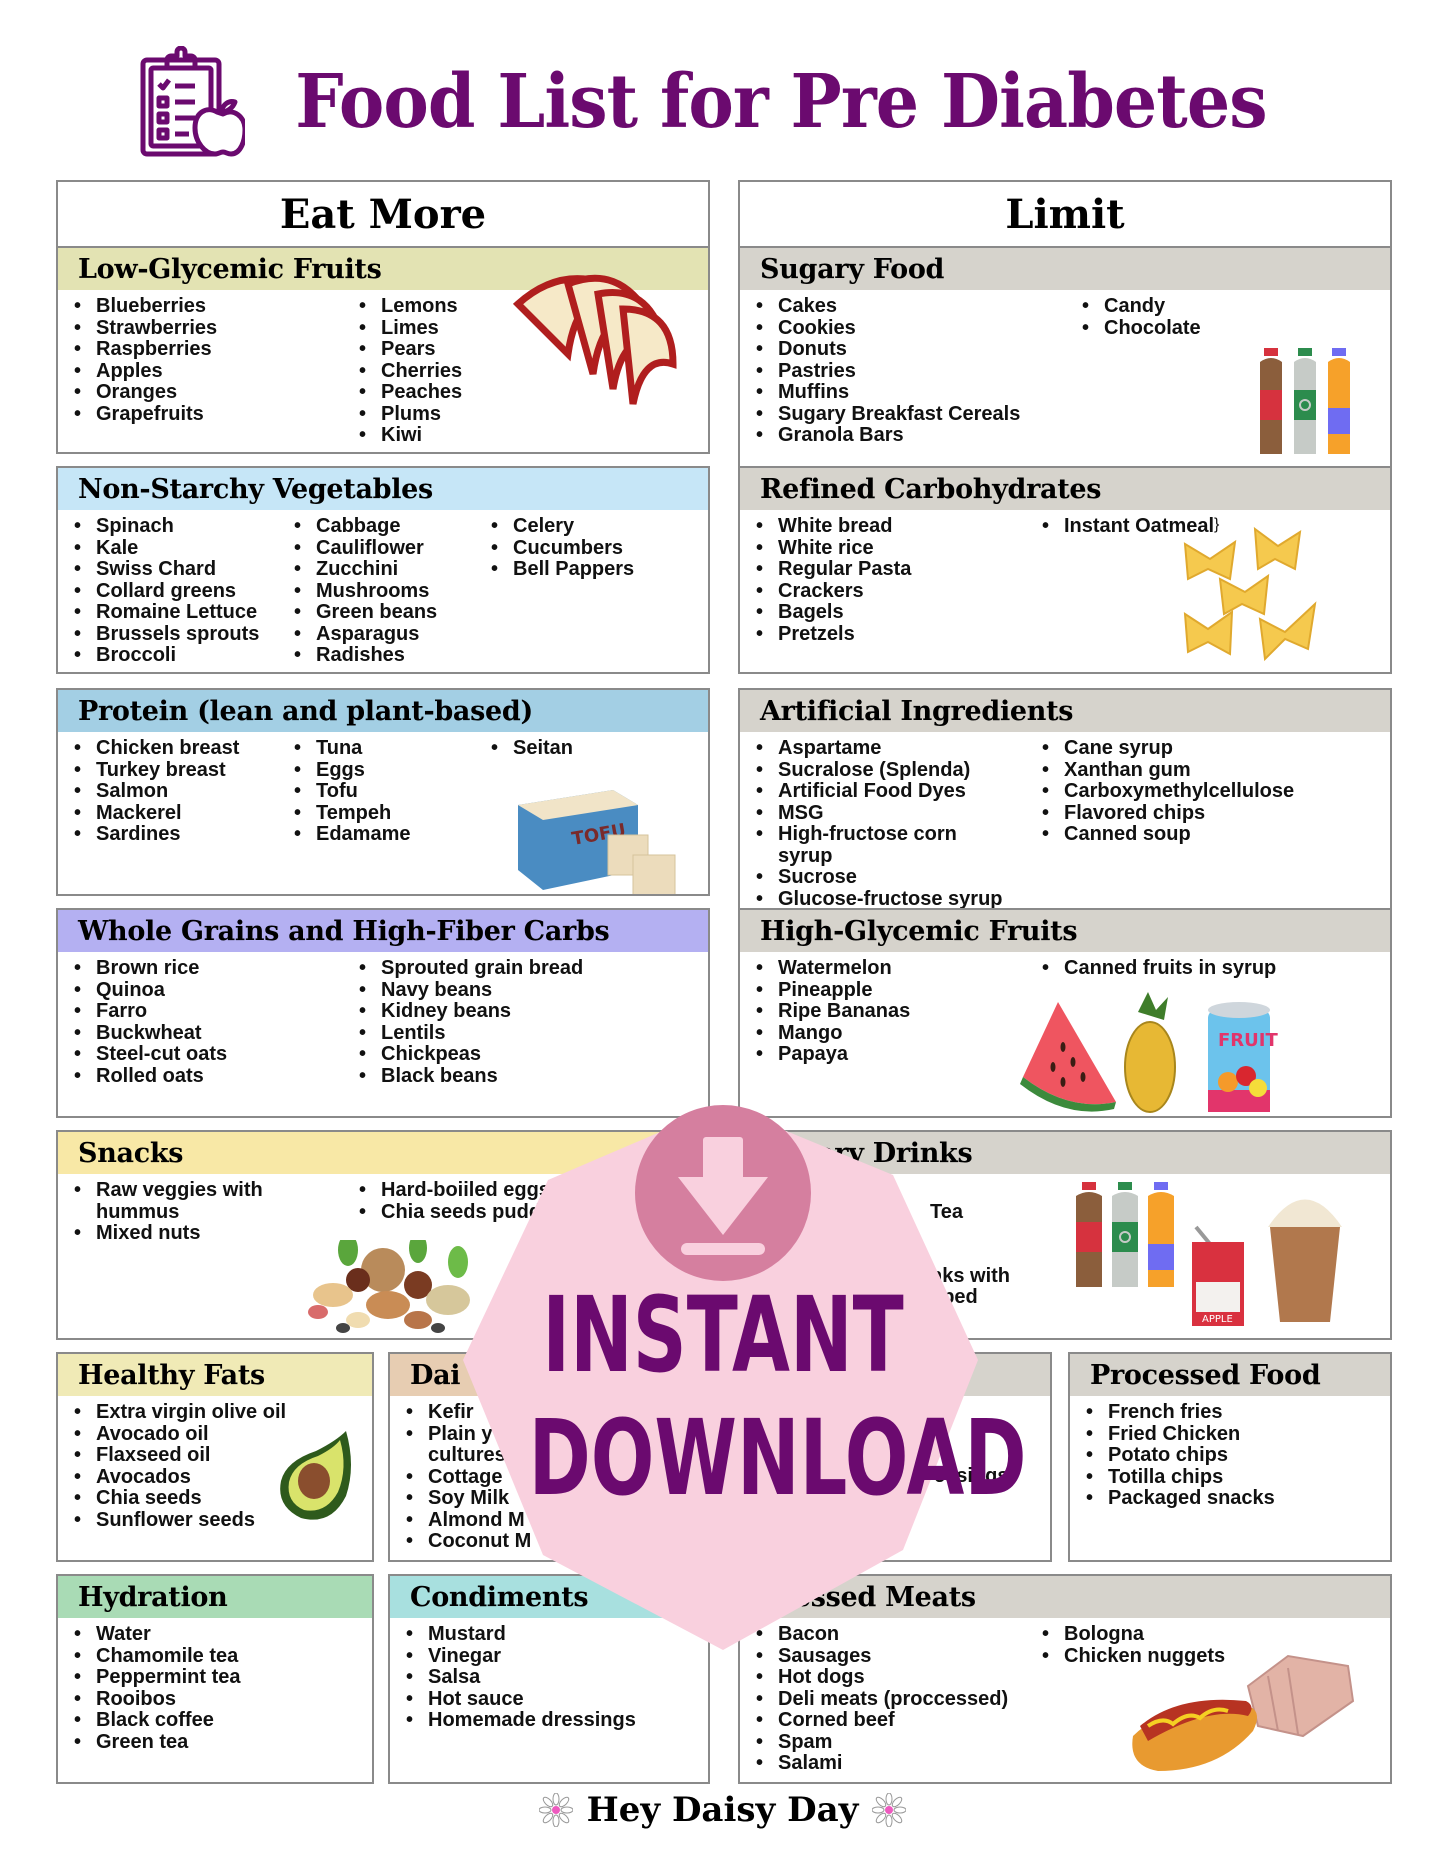 This screenshot has width=1445, height=1871. Describe the element at coordinates (1248, 1040) in the screenshot. I see `can-label: FRUIT` at that location.